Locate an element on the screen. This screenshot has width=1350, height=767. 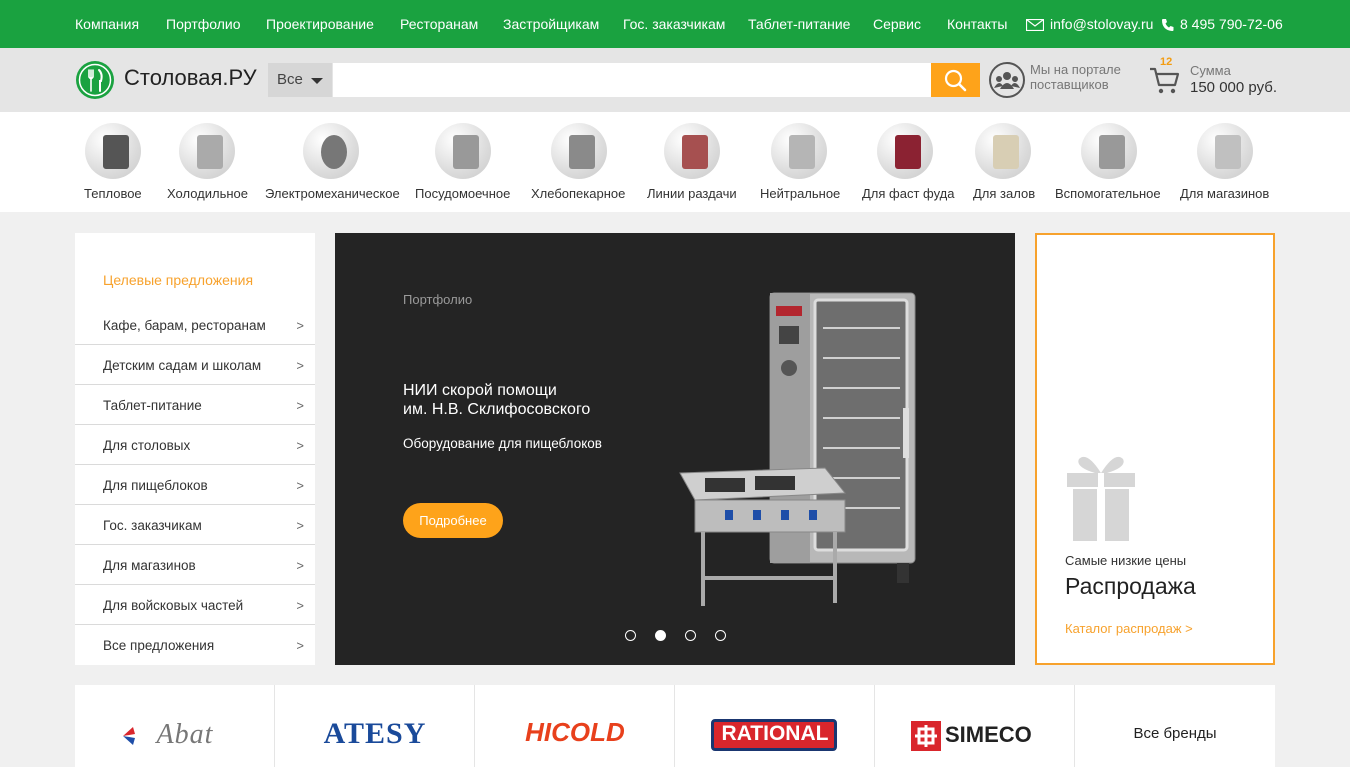
category-label: Для магазинов is located at coordinates (1225, 193).